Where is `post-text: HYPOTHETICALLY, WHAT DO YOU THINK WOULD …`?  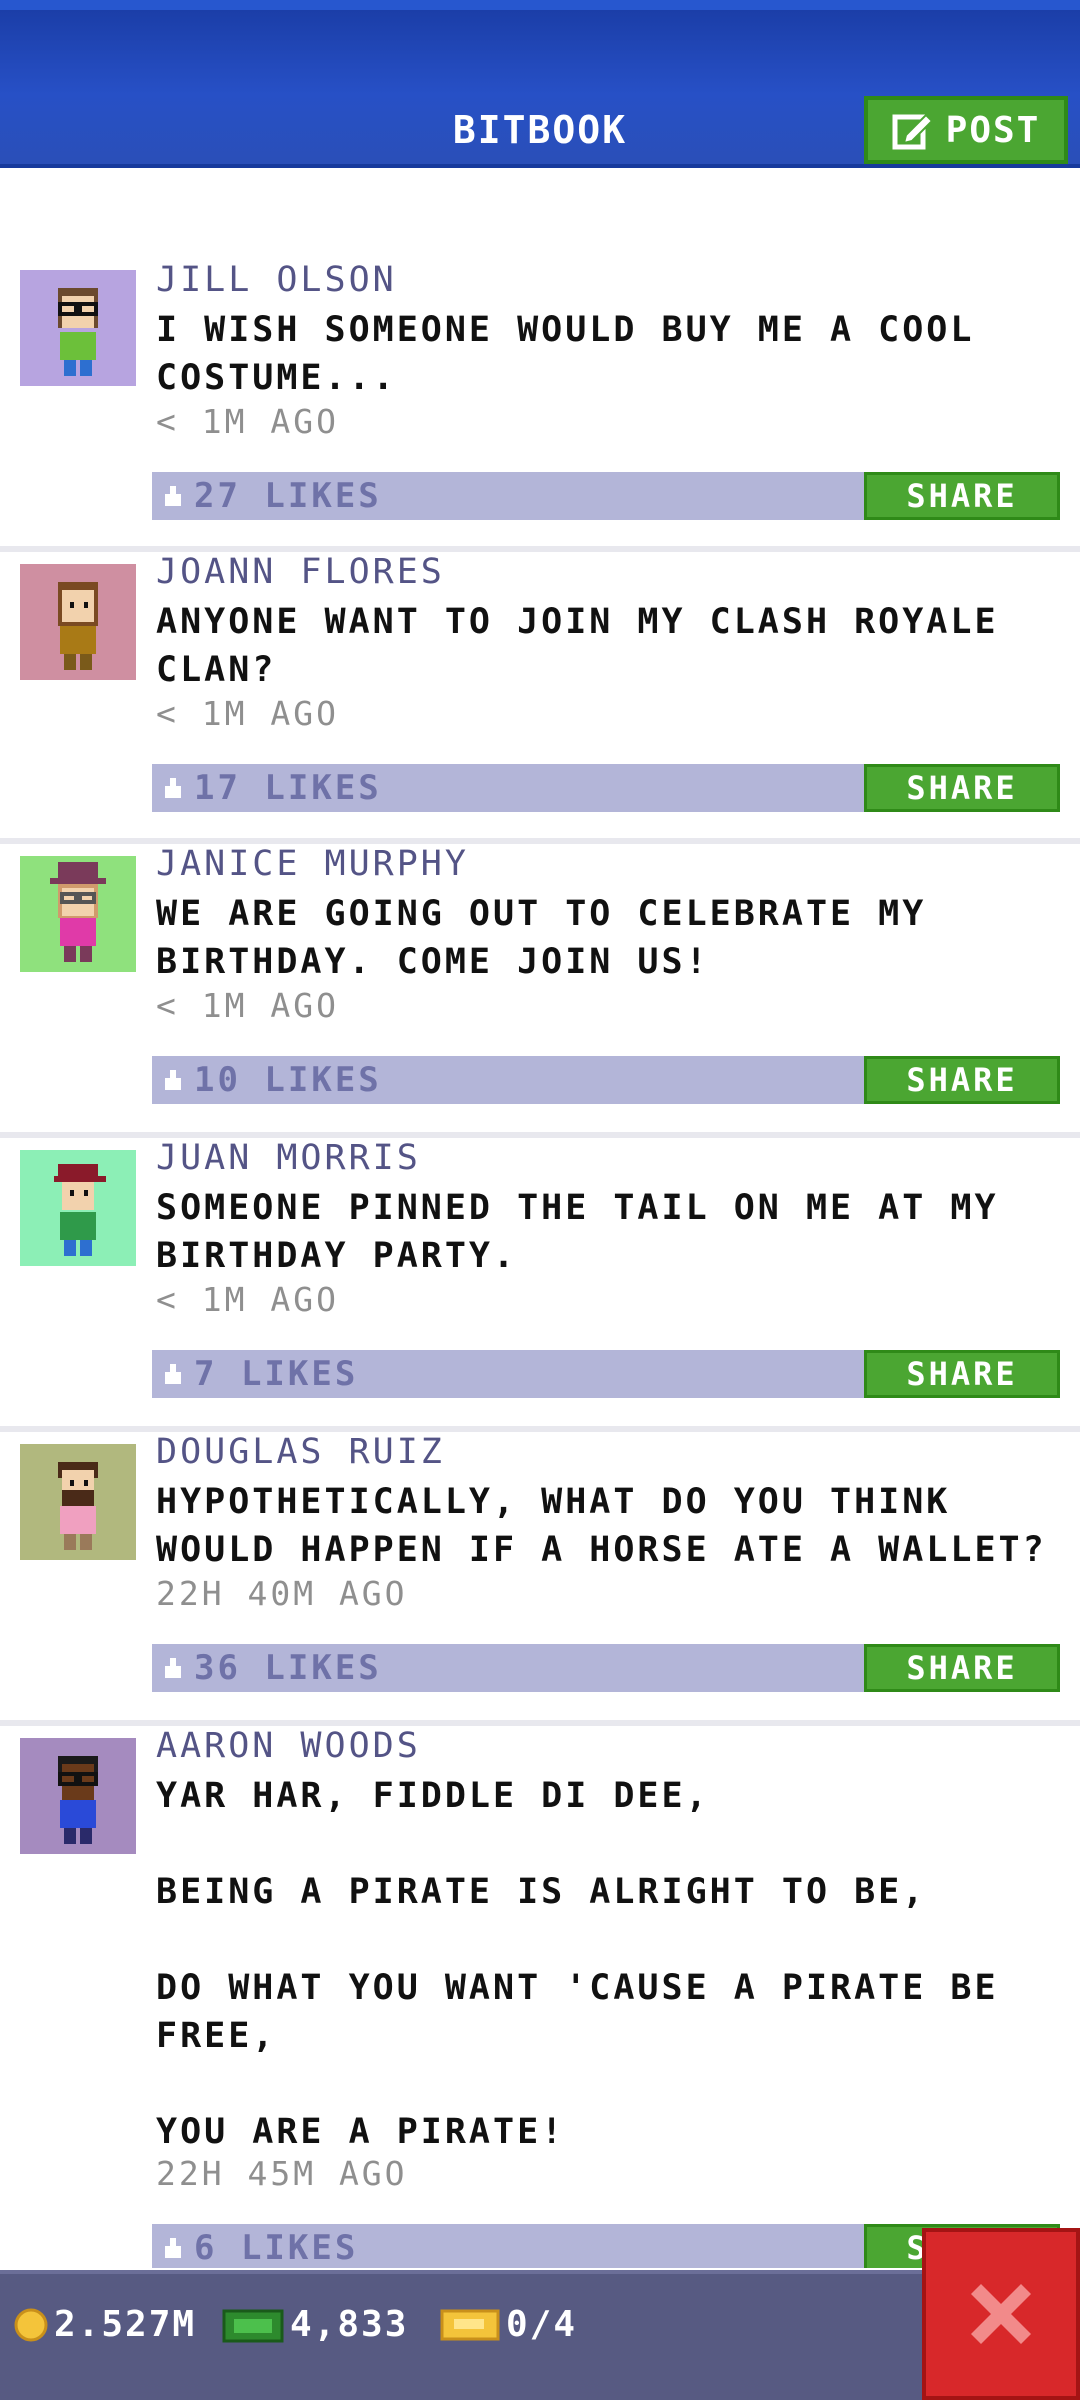 post-text: HYPOTHETICALLY, WHAT DO YOU THINK WOULD … is located at coordinates (601, 1526).